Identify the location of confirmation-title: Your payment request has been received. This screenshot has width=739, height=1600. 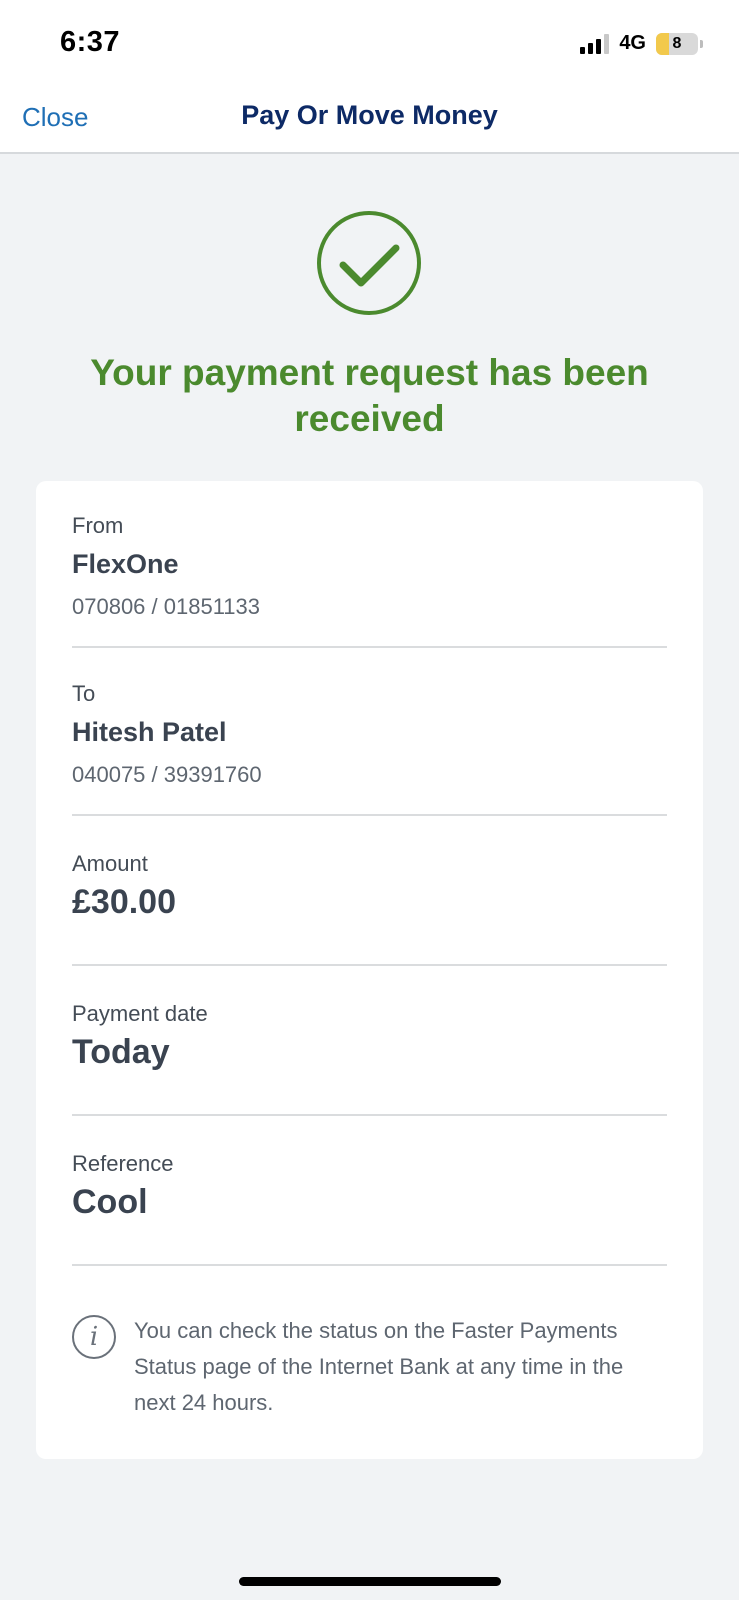
(369, 395).